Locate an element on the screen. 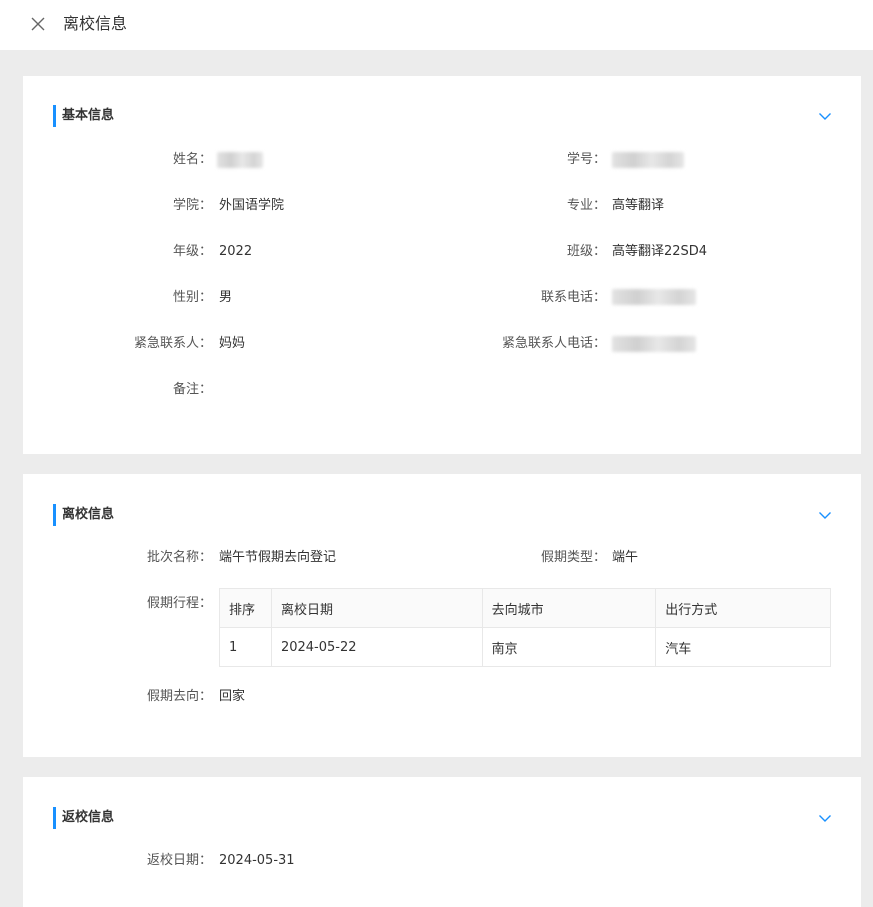 This screenshot has width=873, height=907. phone-redacted is located at coordinates (654, 297).